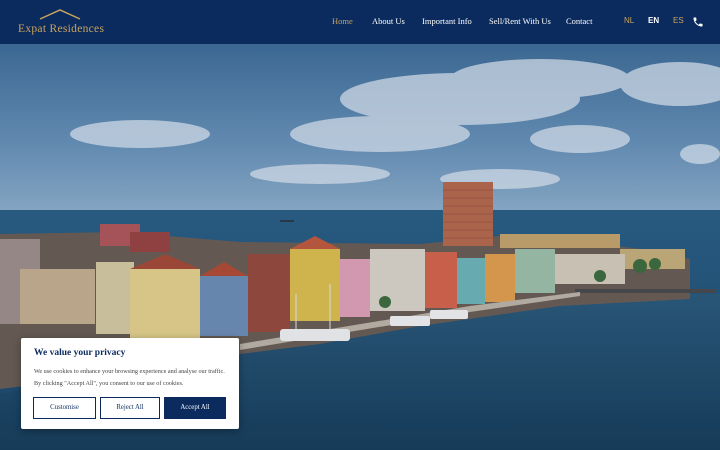  I want to click on phone-icon, so click(698, 22).